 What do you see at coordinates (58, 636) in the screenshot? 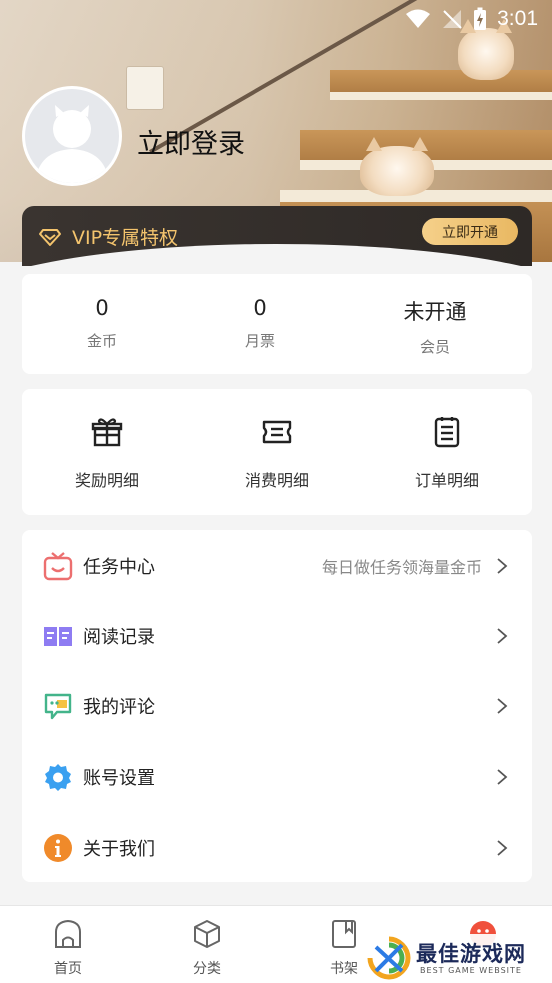
I see `book-open-icon` at bounding box center [58, 636].